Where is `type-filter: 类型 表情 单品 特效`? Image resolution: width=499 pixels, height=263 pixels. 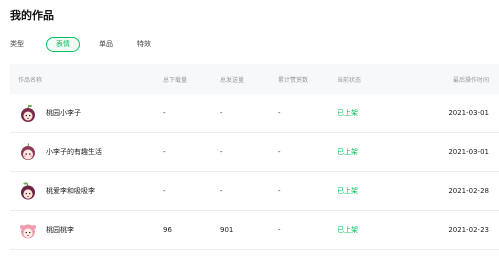
type-filter: 类型 表情 单品 特效 is located at coordinates (90, 44).